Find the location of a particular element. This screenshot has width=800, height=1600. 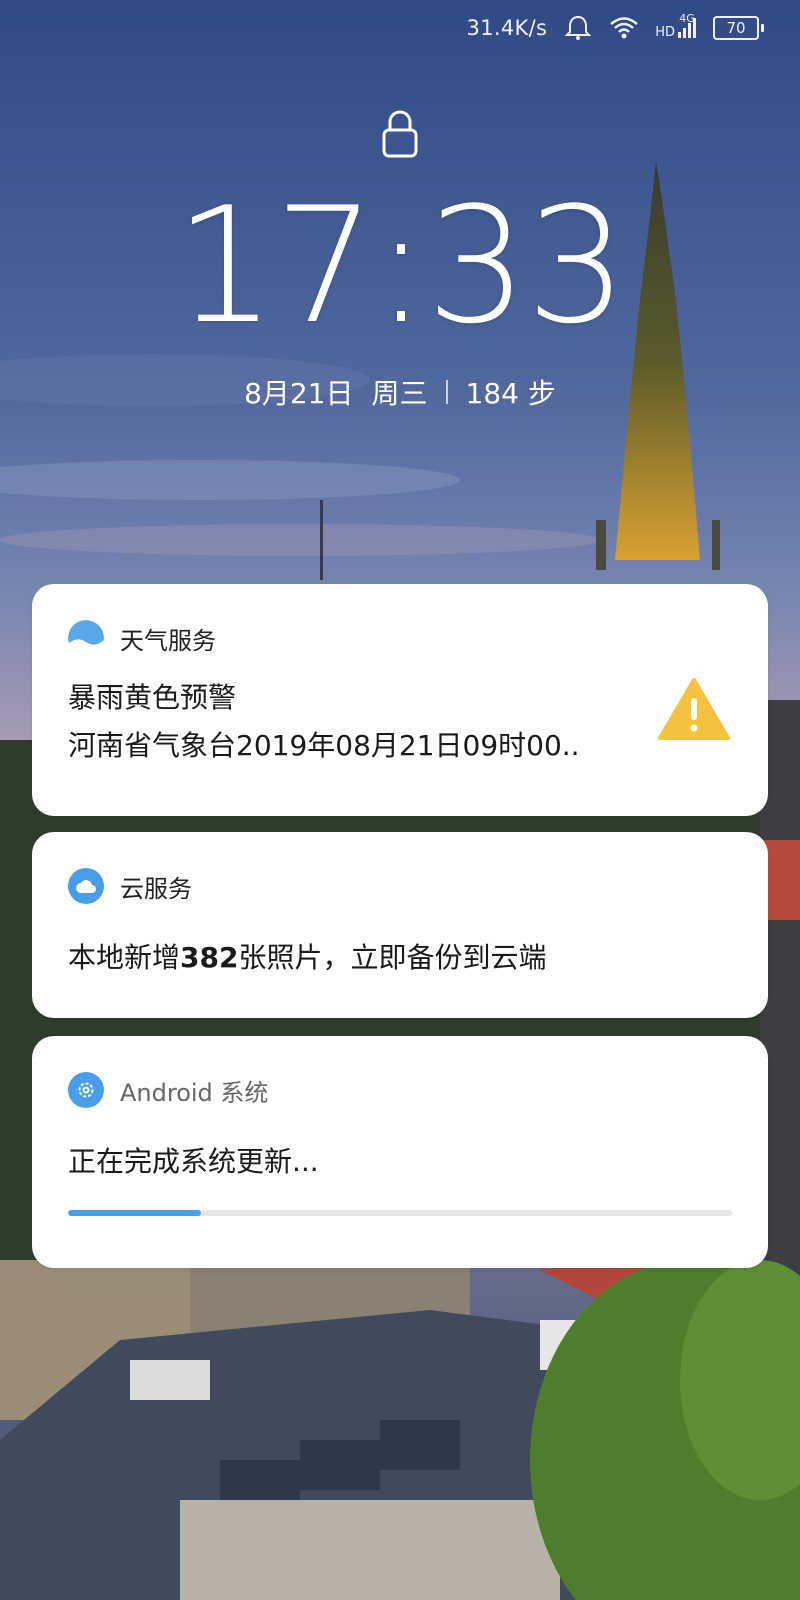

weather-icon is located at coordinates (86, 638).